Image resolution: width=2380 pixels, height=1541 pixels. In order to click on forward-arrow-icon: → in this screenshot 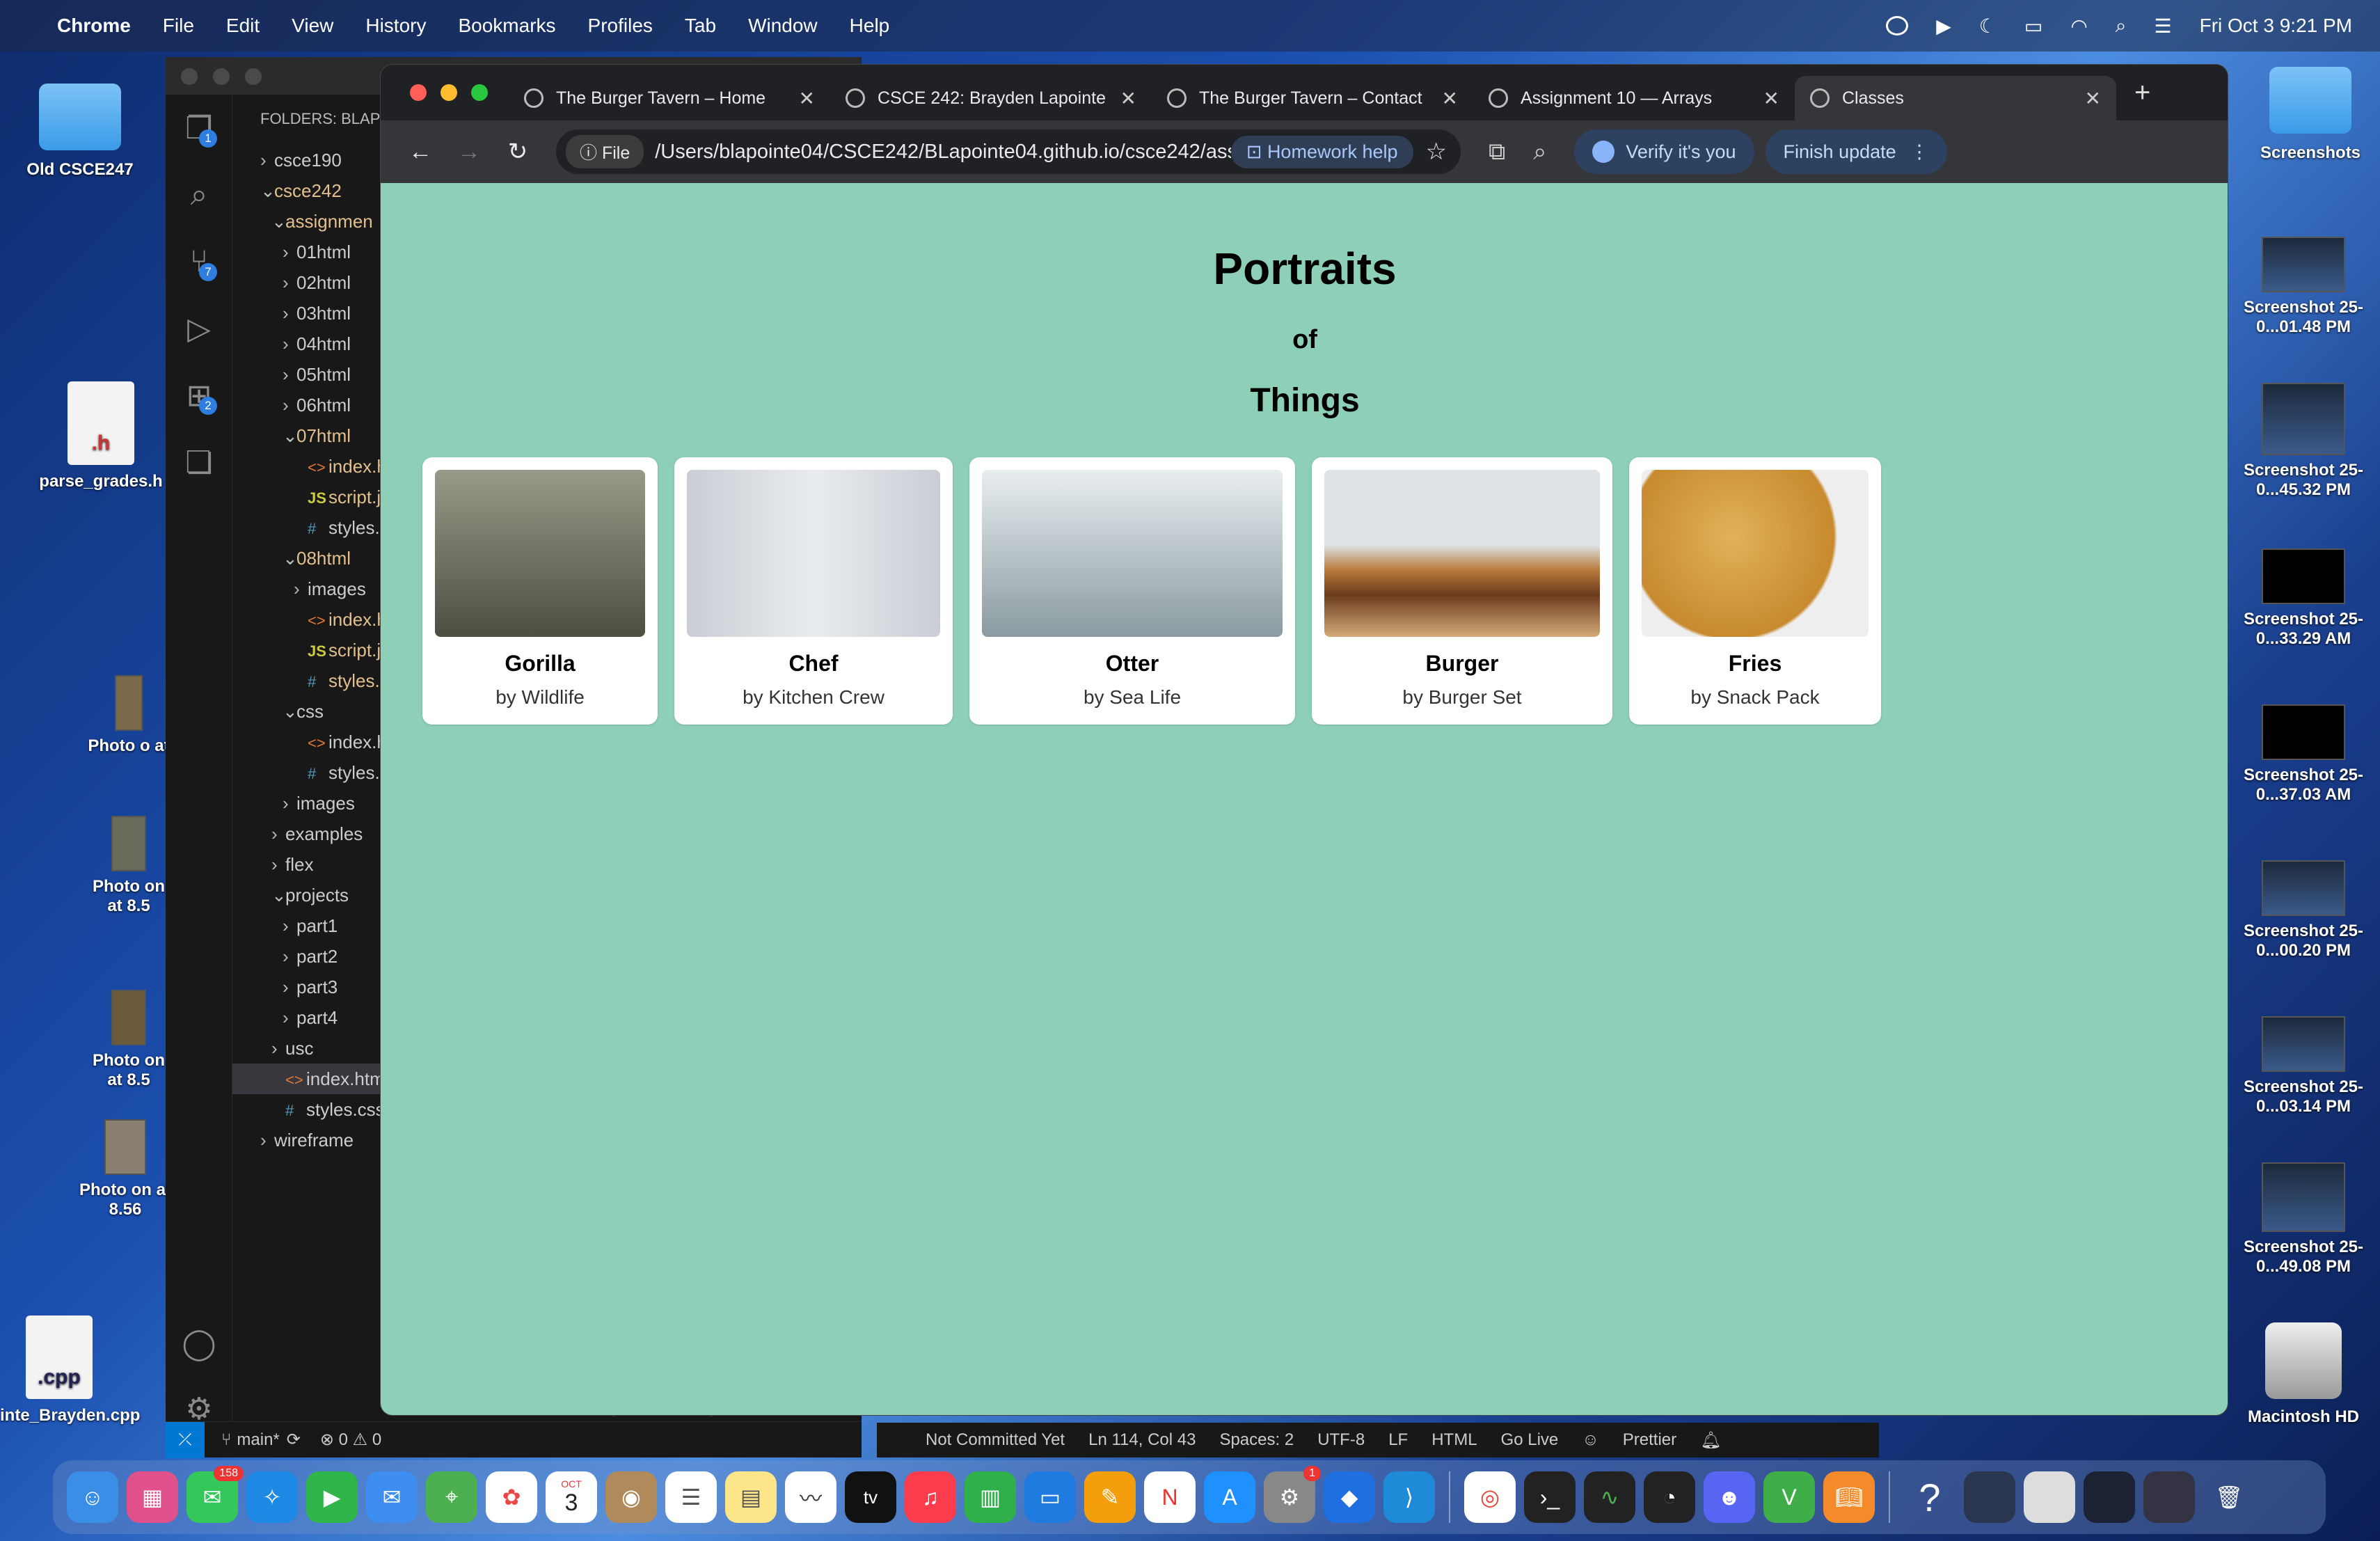, I will do `click(469, 152)`.